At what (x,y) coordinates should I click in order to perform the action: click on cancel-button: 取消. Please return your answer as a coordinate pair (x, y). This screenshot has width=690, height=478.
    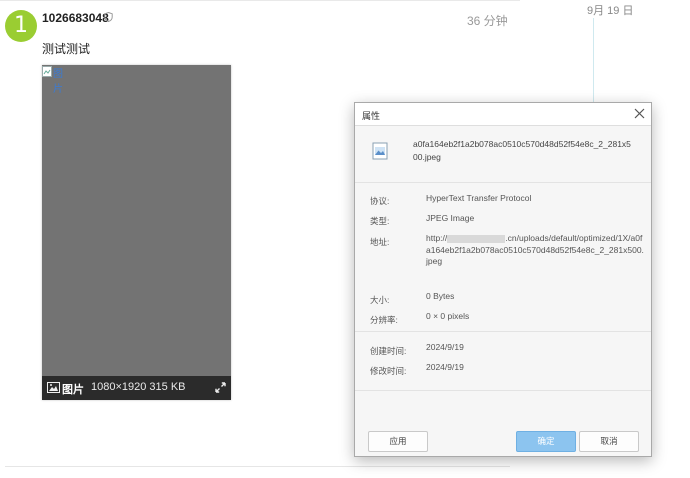
    Looking at the image, I should click on (609, 441).